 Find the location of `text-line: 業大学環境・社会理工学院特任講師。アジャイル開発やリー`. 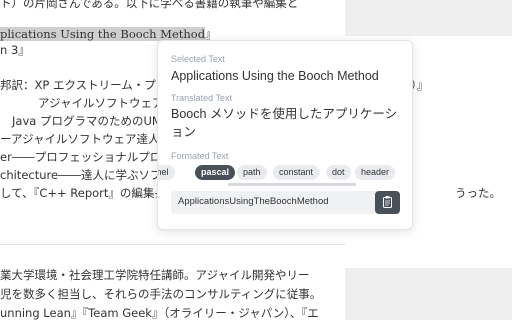

text-line: 業大学環境・社会理工学院特任講師。アジャイル開発やリー is located at coordinates (155, 275).